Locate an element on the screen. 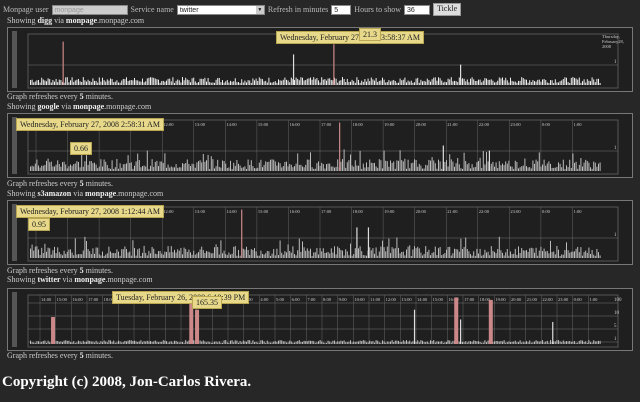 The image size is (640, 402). x-tick-label: 17:00 is located at coordinates (469, 299).